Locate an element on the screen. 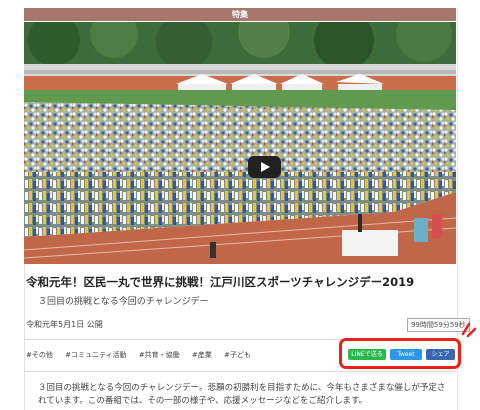 This screenshot has width=480, height=410. divider is located at coordinates (240, 371).